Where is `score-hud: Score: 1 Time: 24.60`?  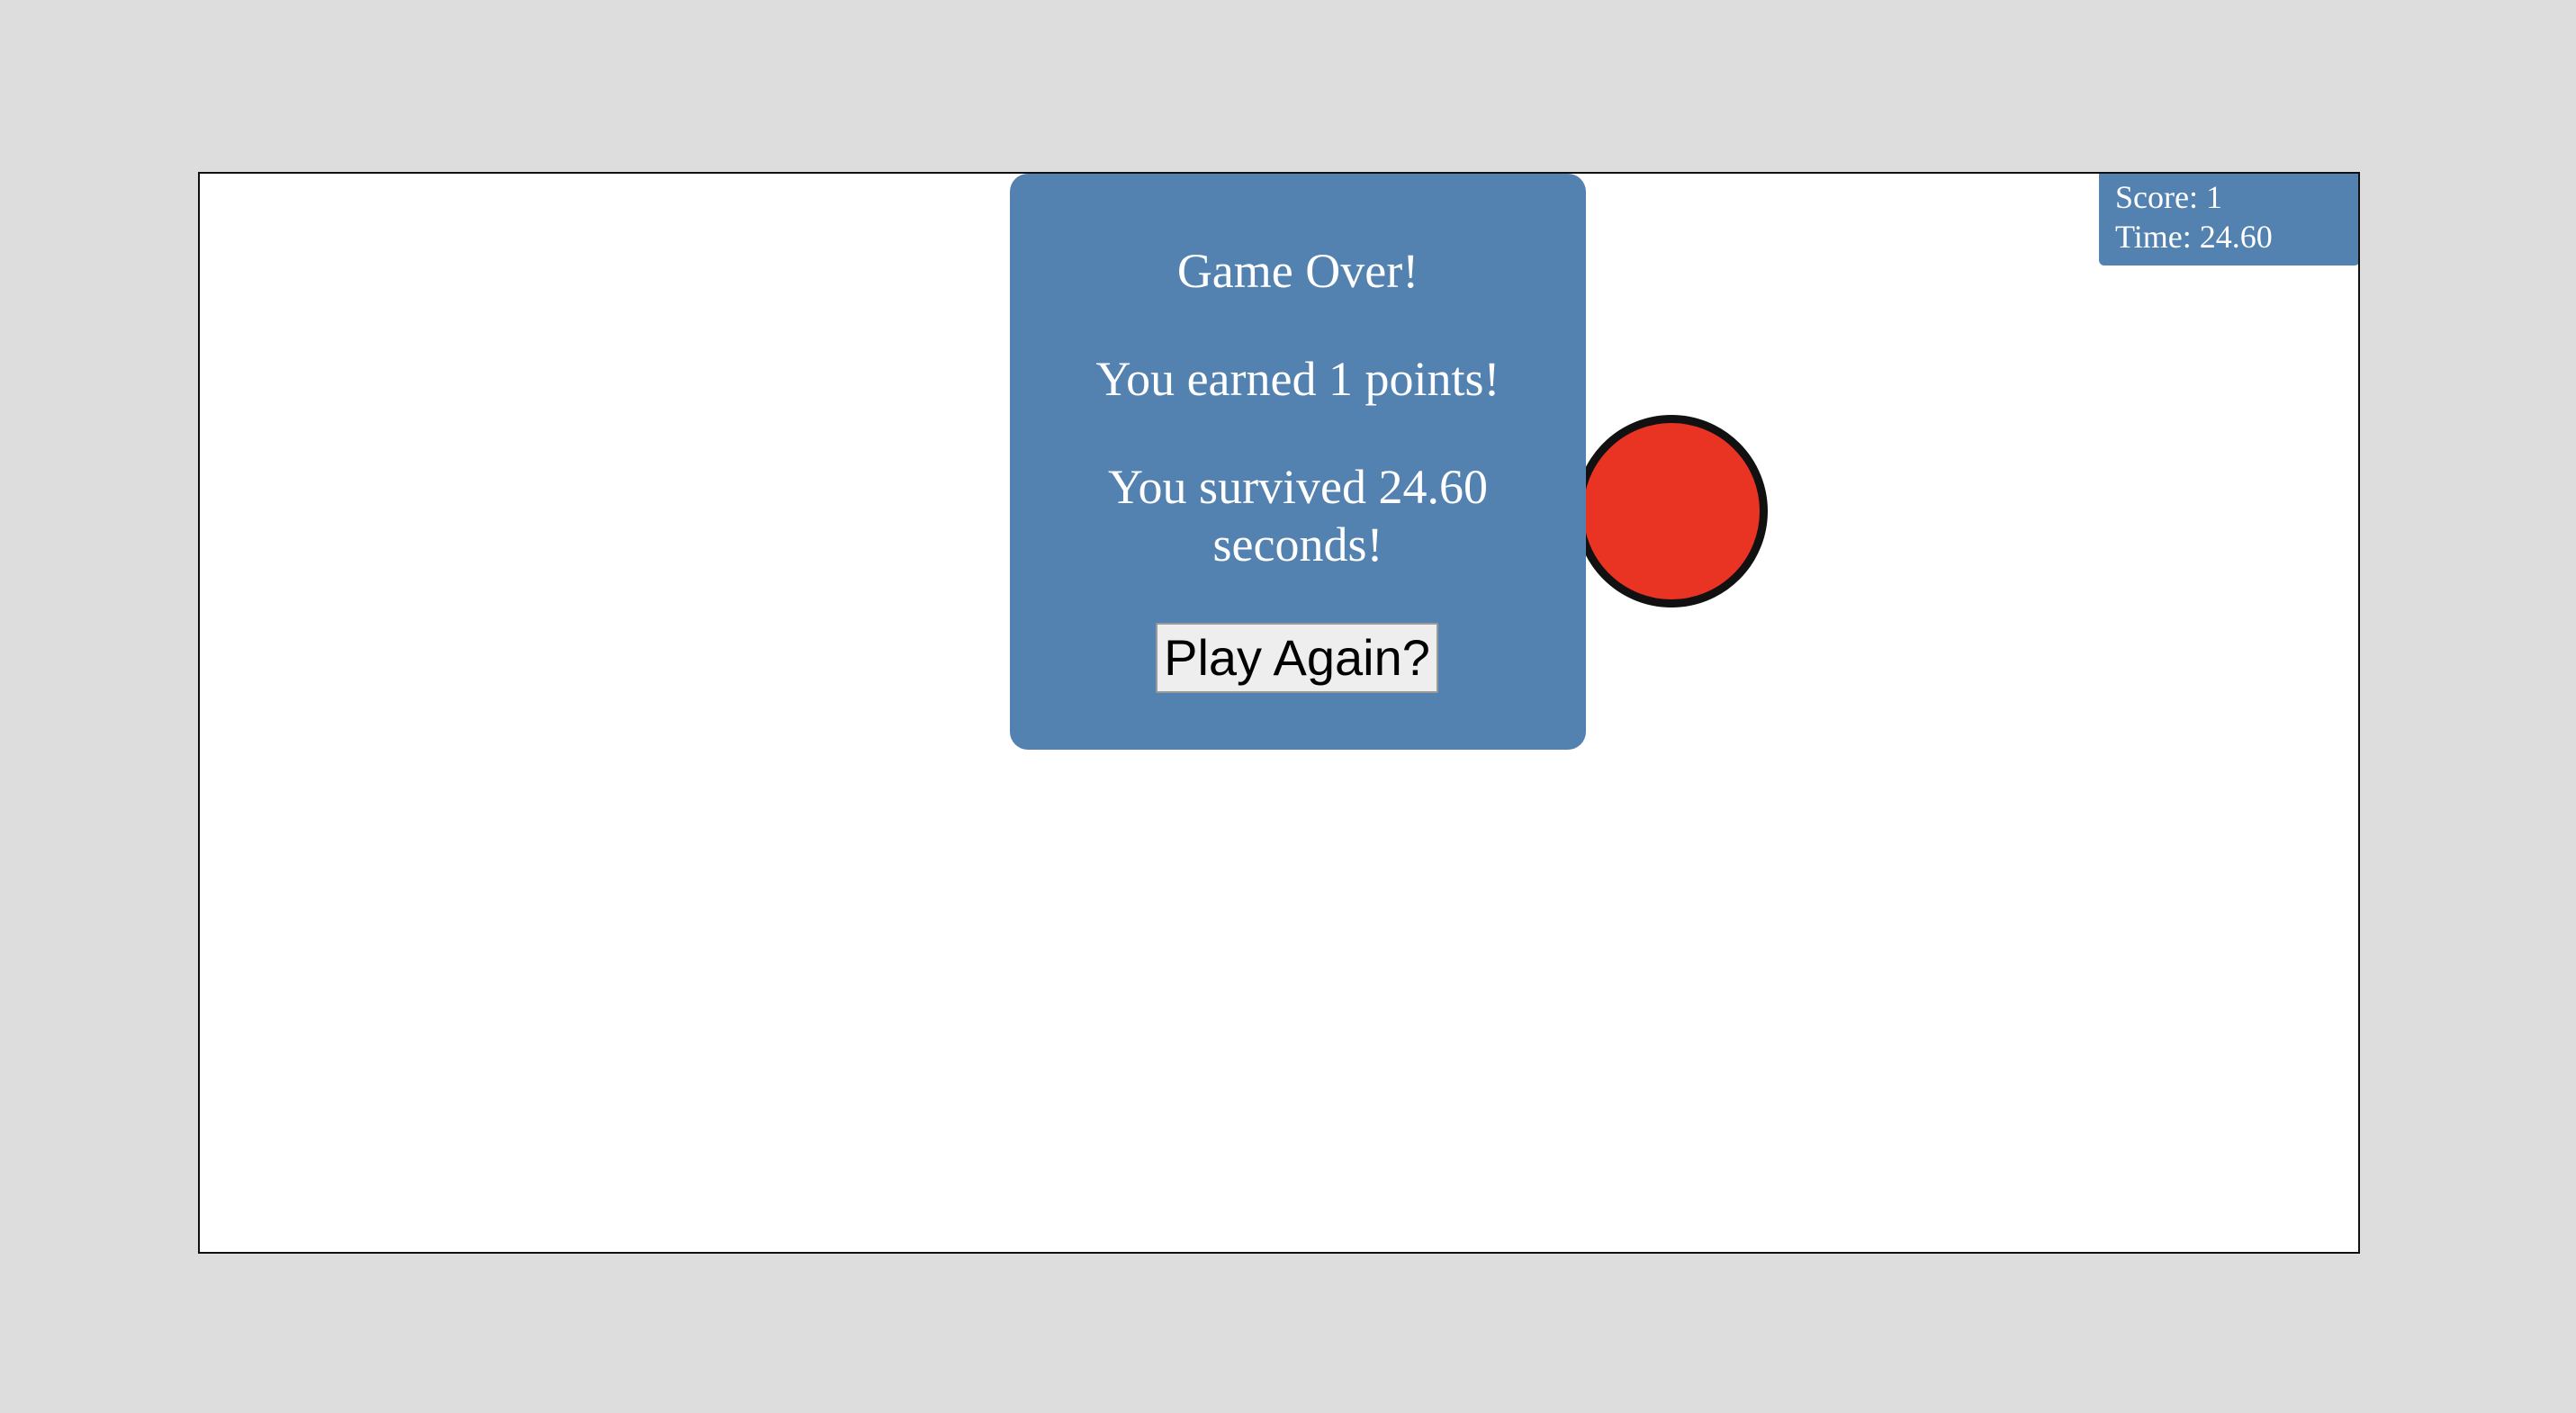 score-hud: Score: 1 Time: 24.60 is located at coordinates (2228, 220).